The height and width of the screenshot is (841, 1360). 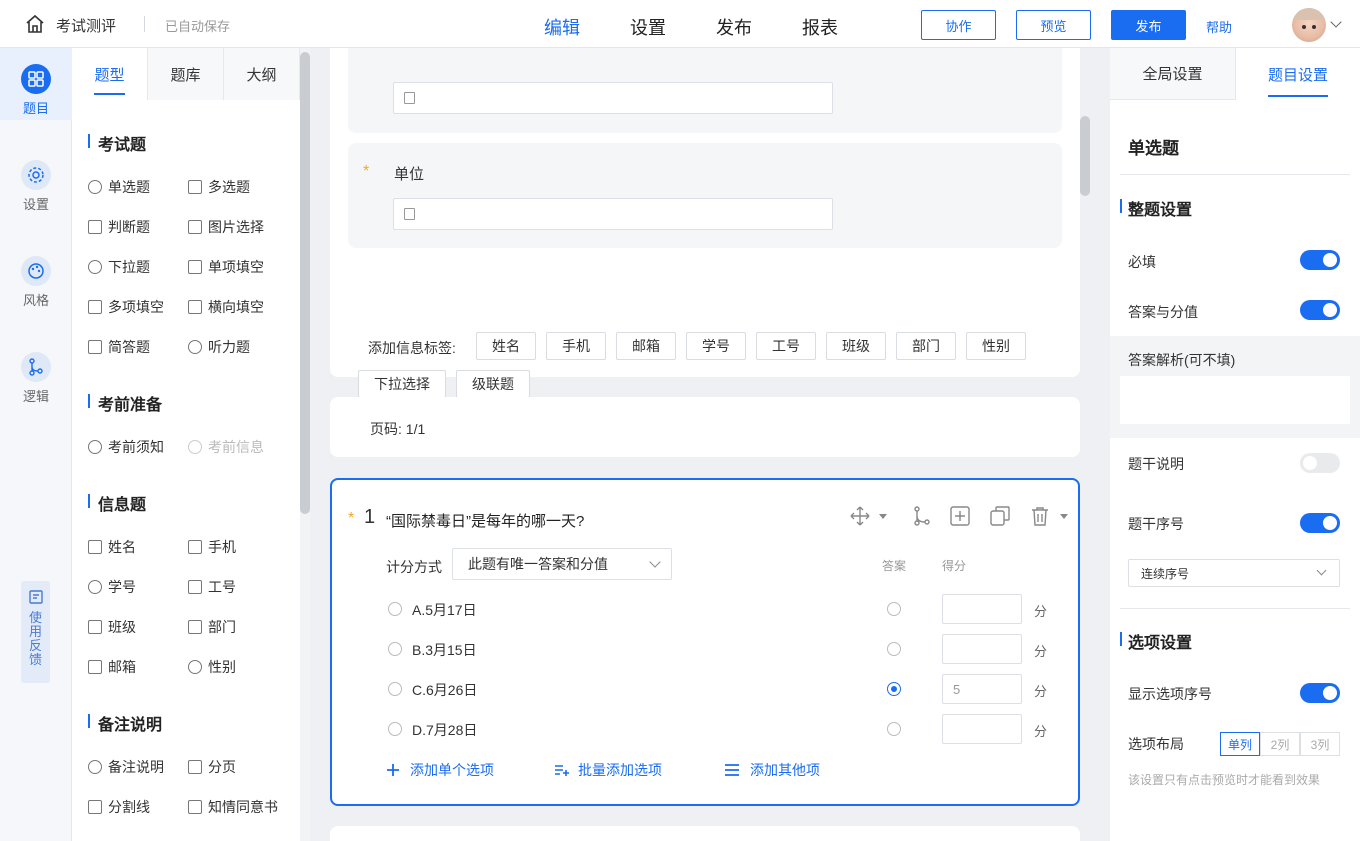 I want to click on help-link: 帮助, so click(x=1219, y=26).